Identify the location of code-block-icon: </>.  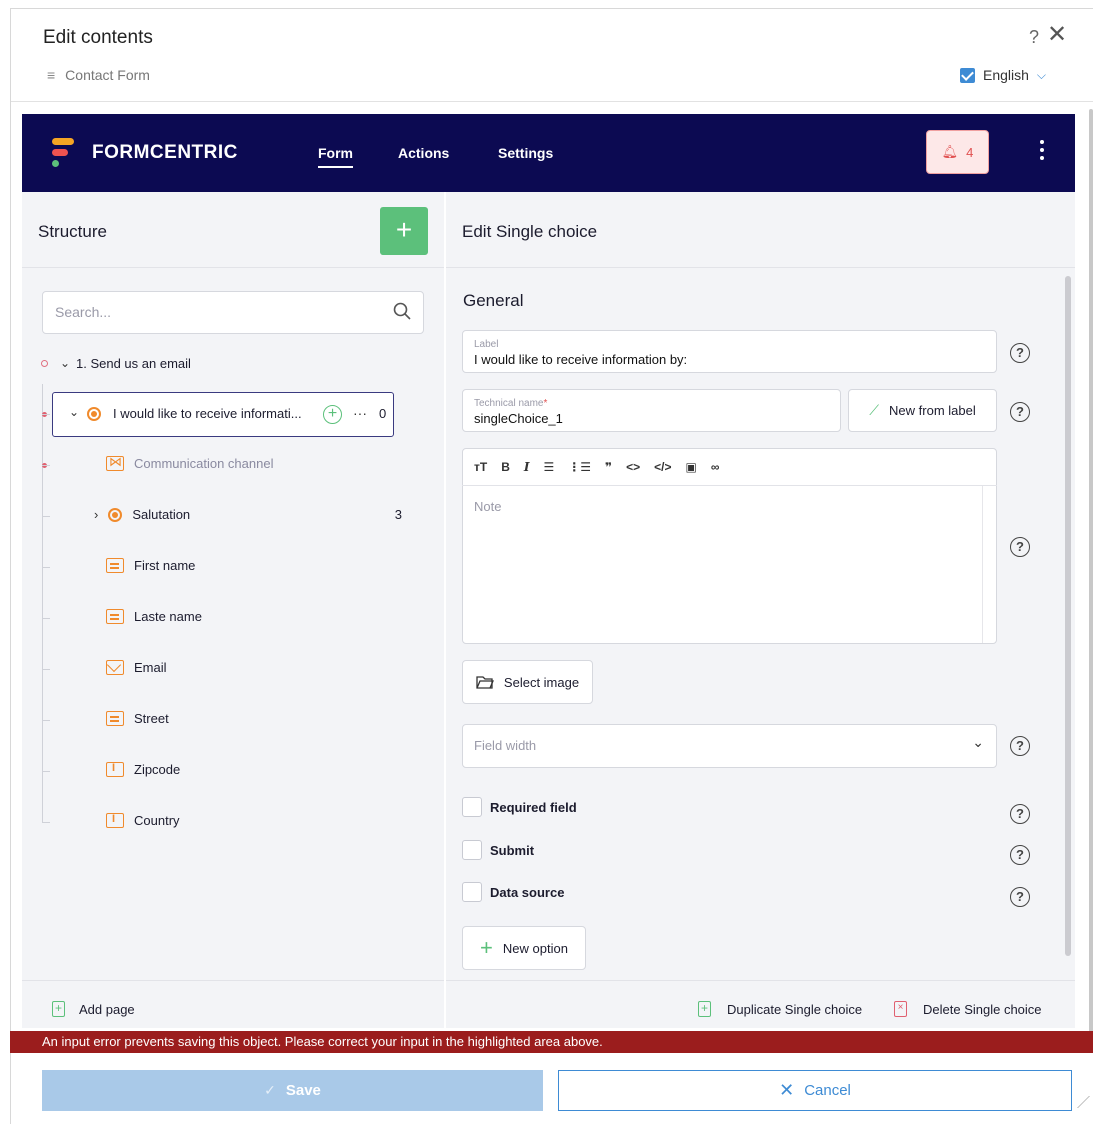
(662, 467).